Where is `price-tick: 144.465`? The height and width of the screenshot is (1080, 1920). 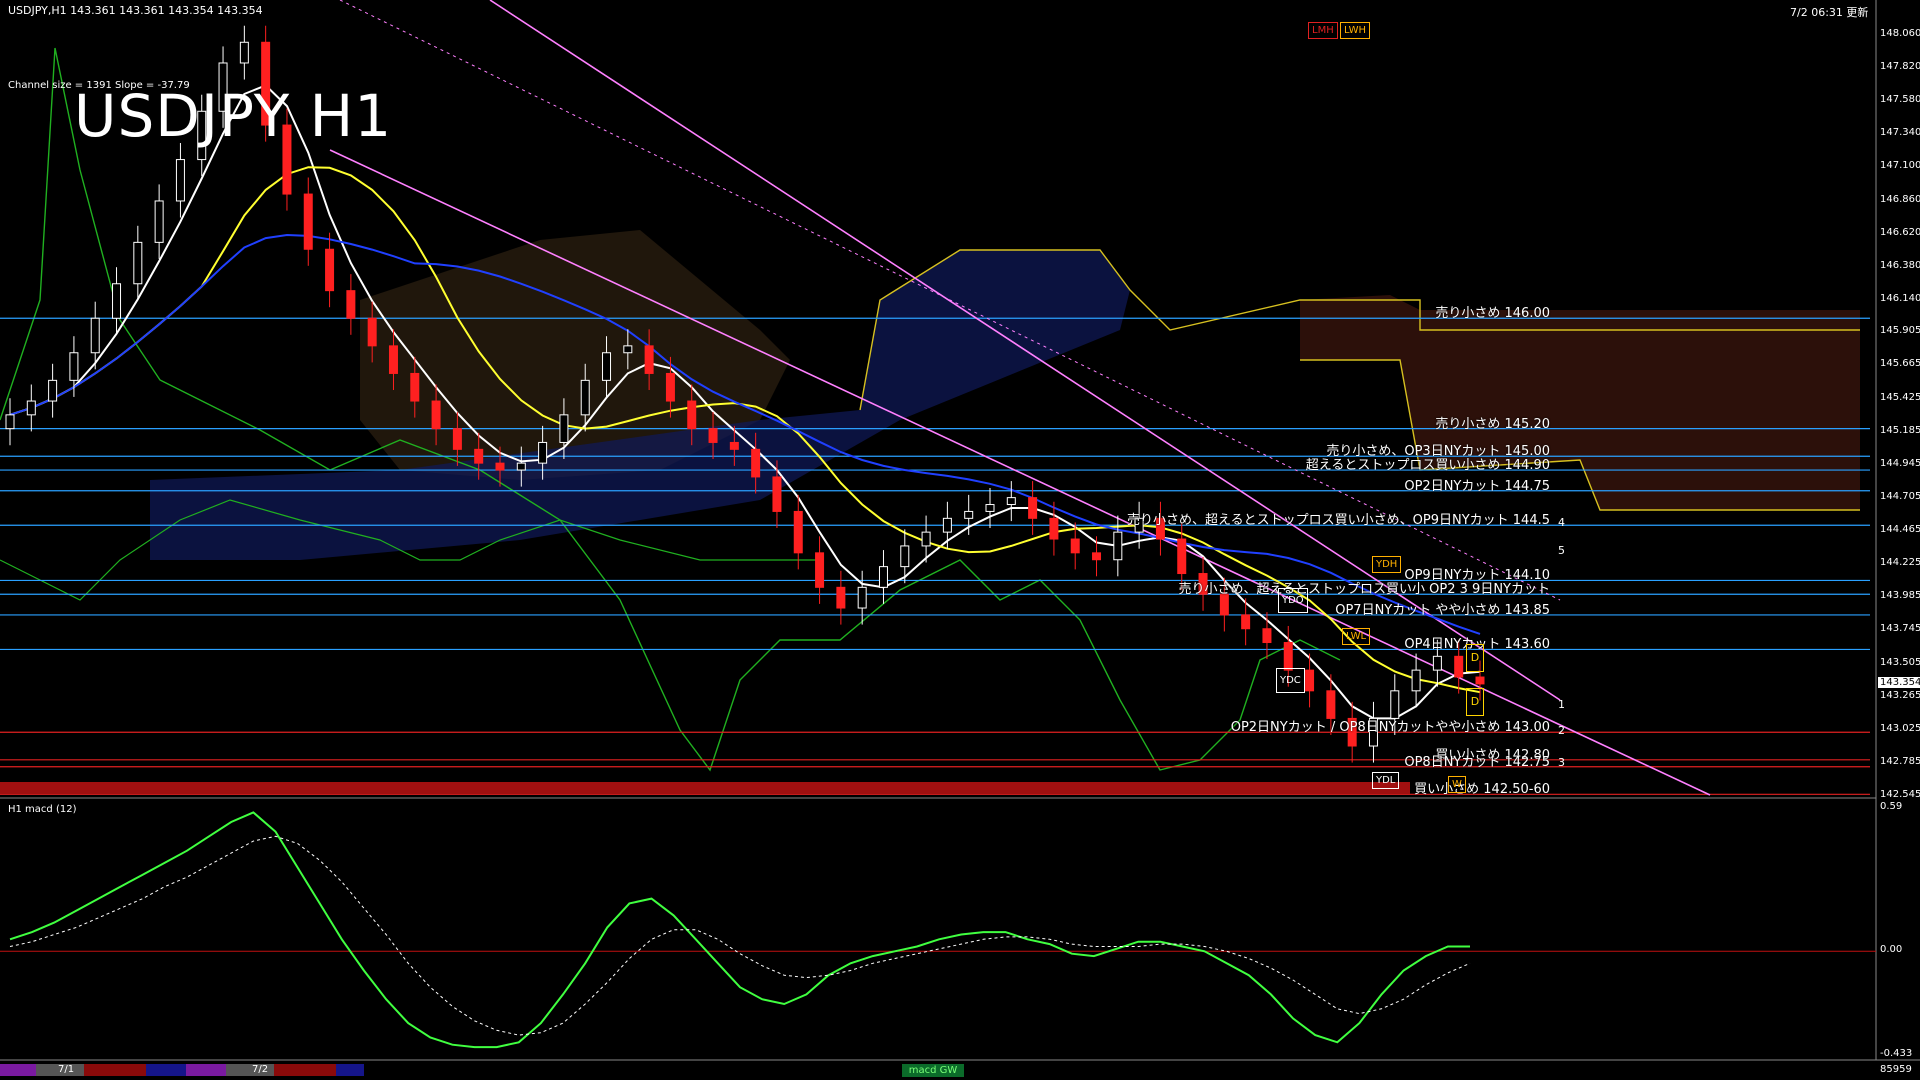 price-tick: 144.465 is located at coordinates (1900, 530).